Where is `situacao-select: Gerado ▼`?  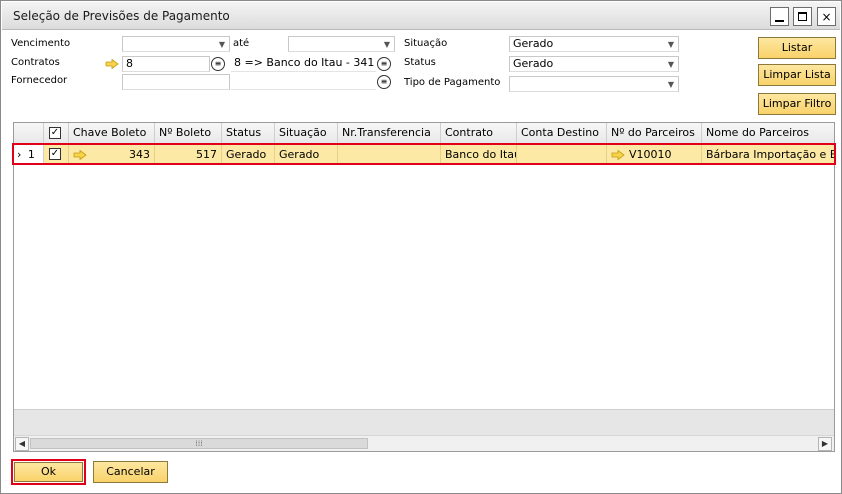
situacao-select: Gerado ▼ is located at coordinates (594, 44).